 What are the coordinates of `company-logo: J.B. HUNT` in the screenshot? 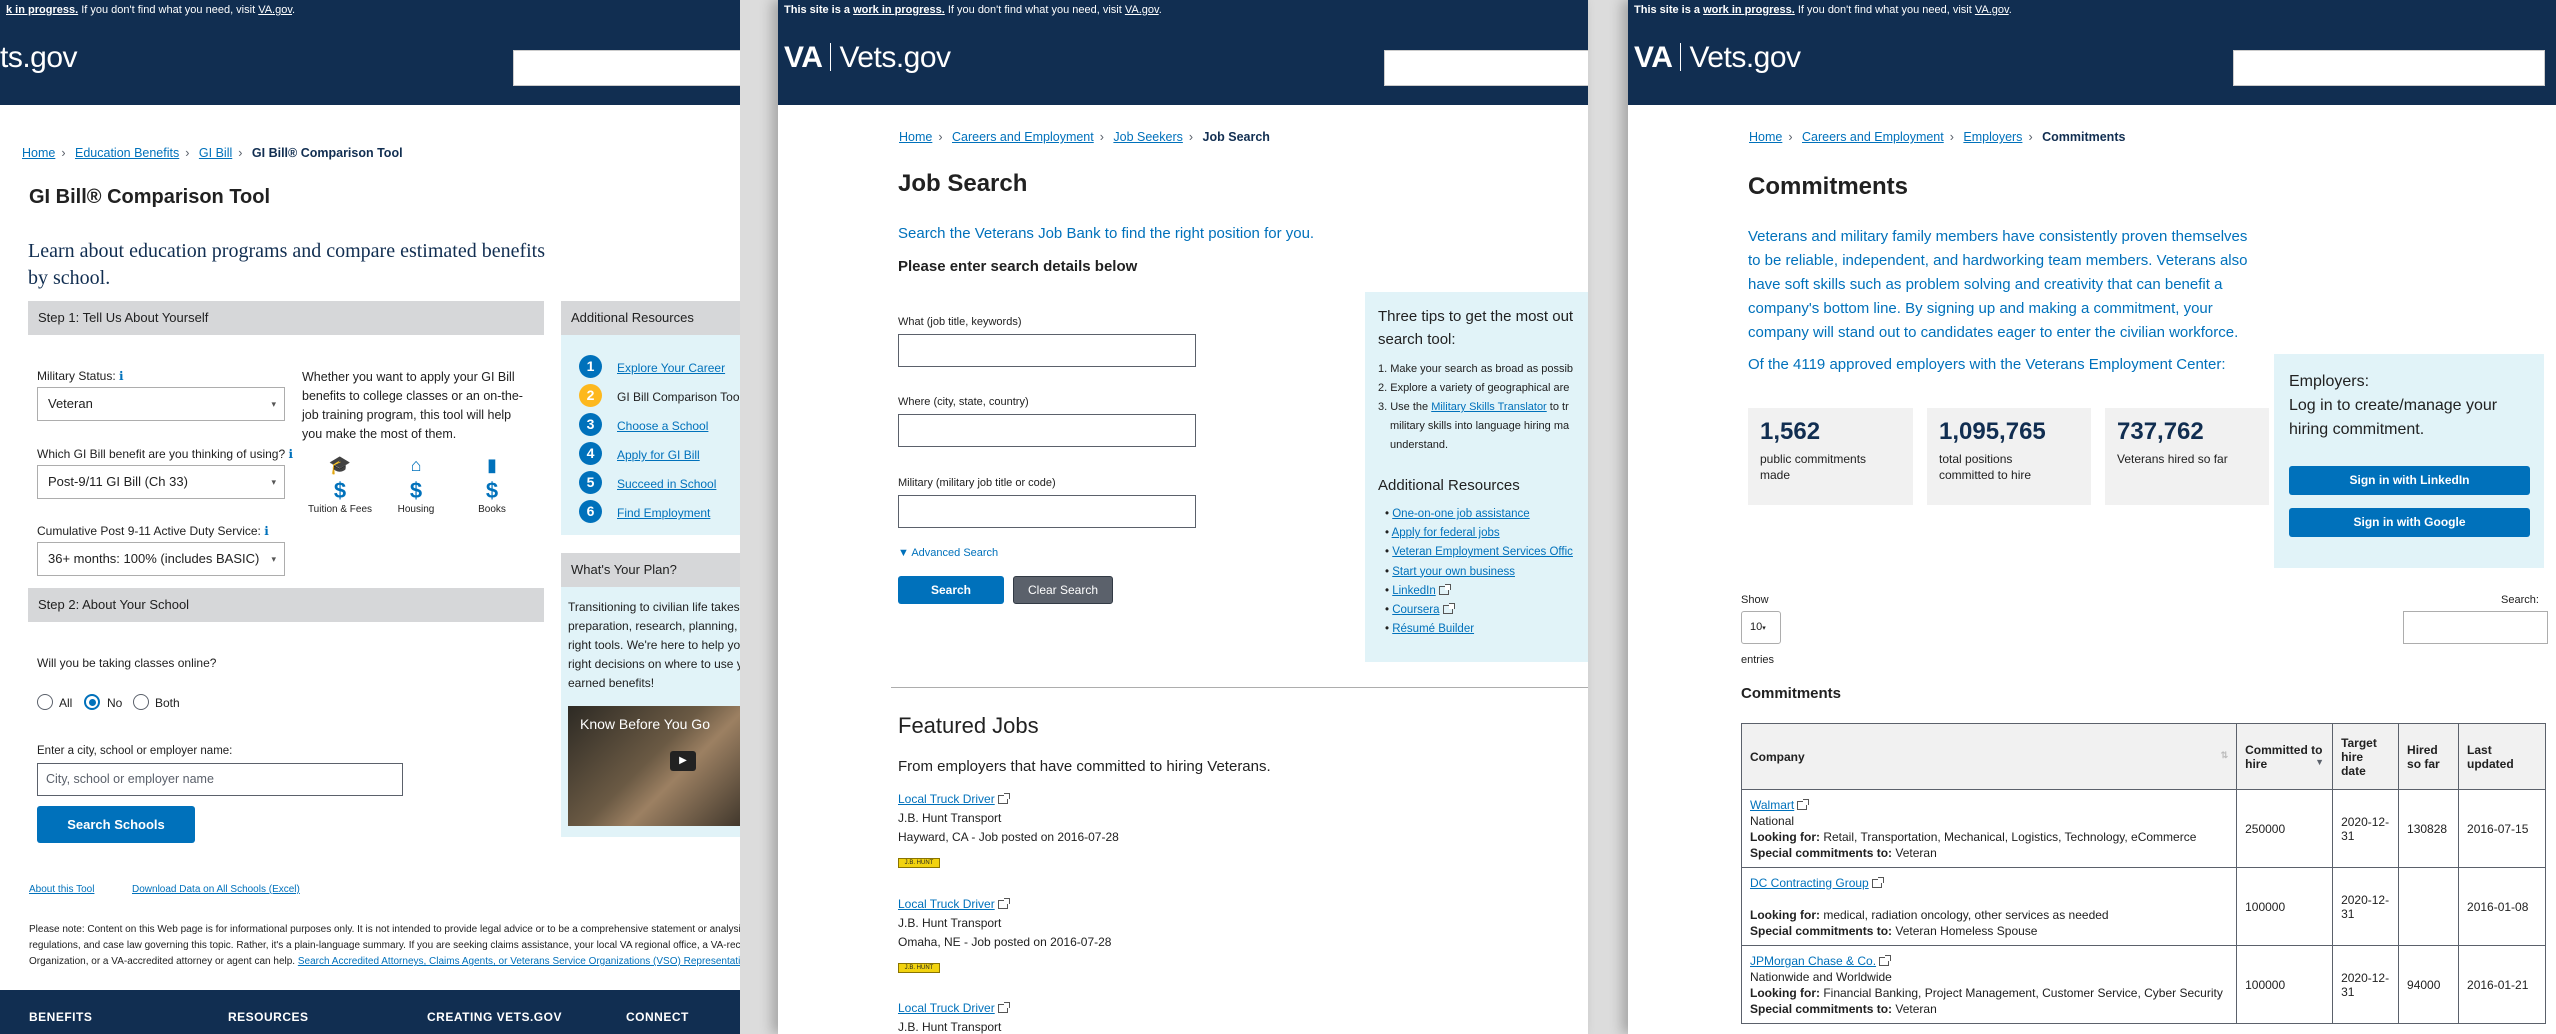 It's located at (919, 968).